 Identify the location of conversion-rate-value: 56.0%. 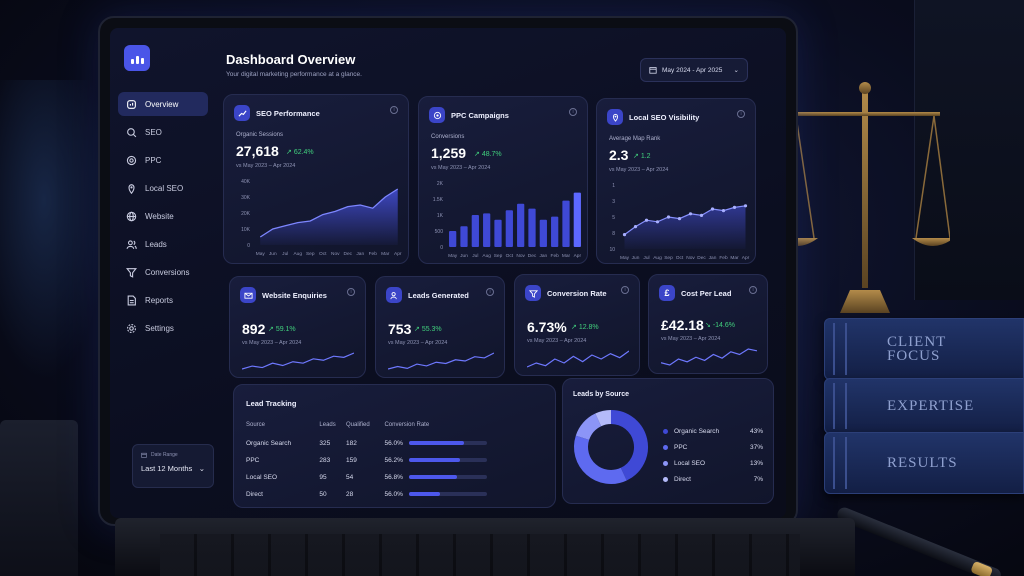
(393, 494).